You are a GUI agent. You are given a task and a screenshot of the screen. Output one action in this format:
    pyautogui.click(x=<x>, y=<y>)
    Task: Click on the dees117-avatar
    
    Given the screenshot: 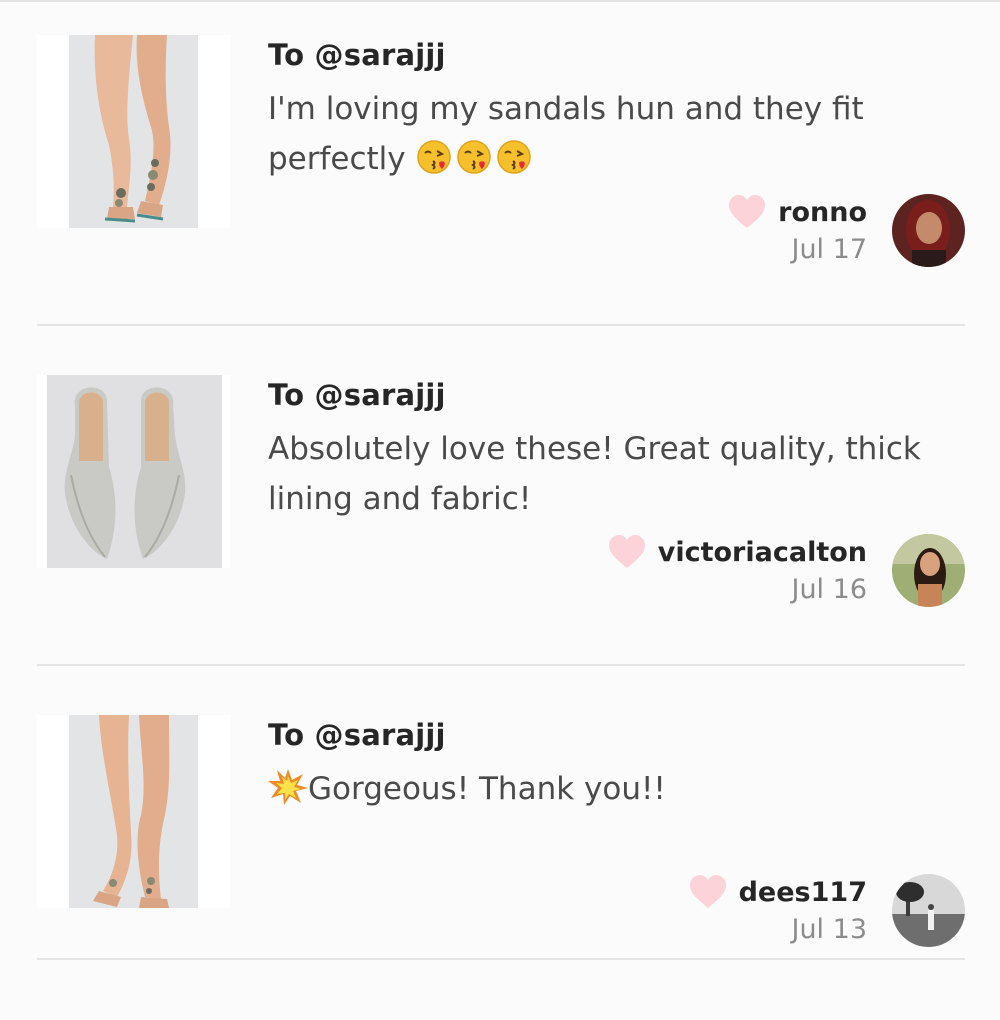 What is the action you would take?
    pyautogui.click(x=928, y=910)
    